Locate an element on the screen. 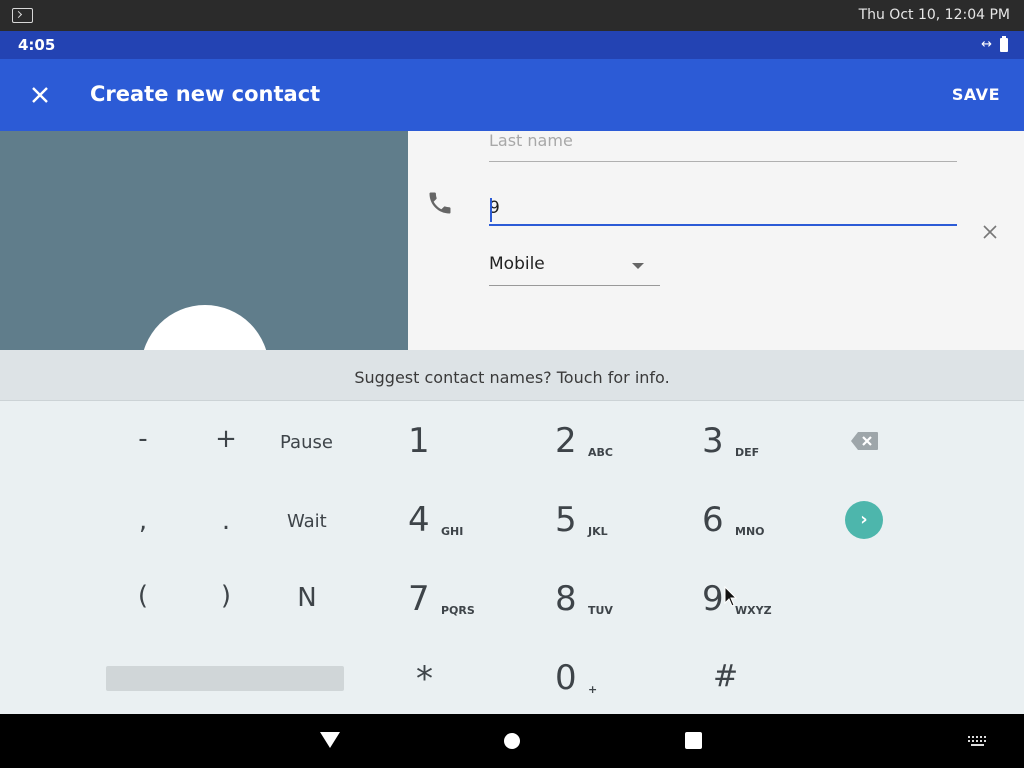  key-letters: WXYZ is located at coordinates (753, 610).